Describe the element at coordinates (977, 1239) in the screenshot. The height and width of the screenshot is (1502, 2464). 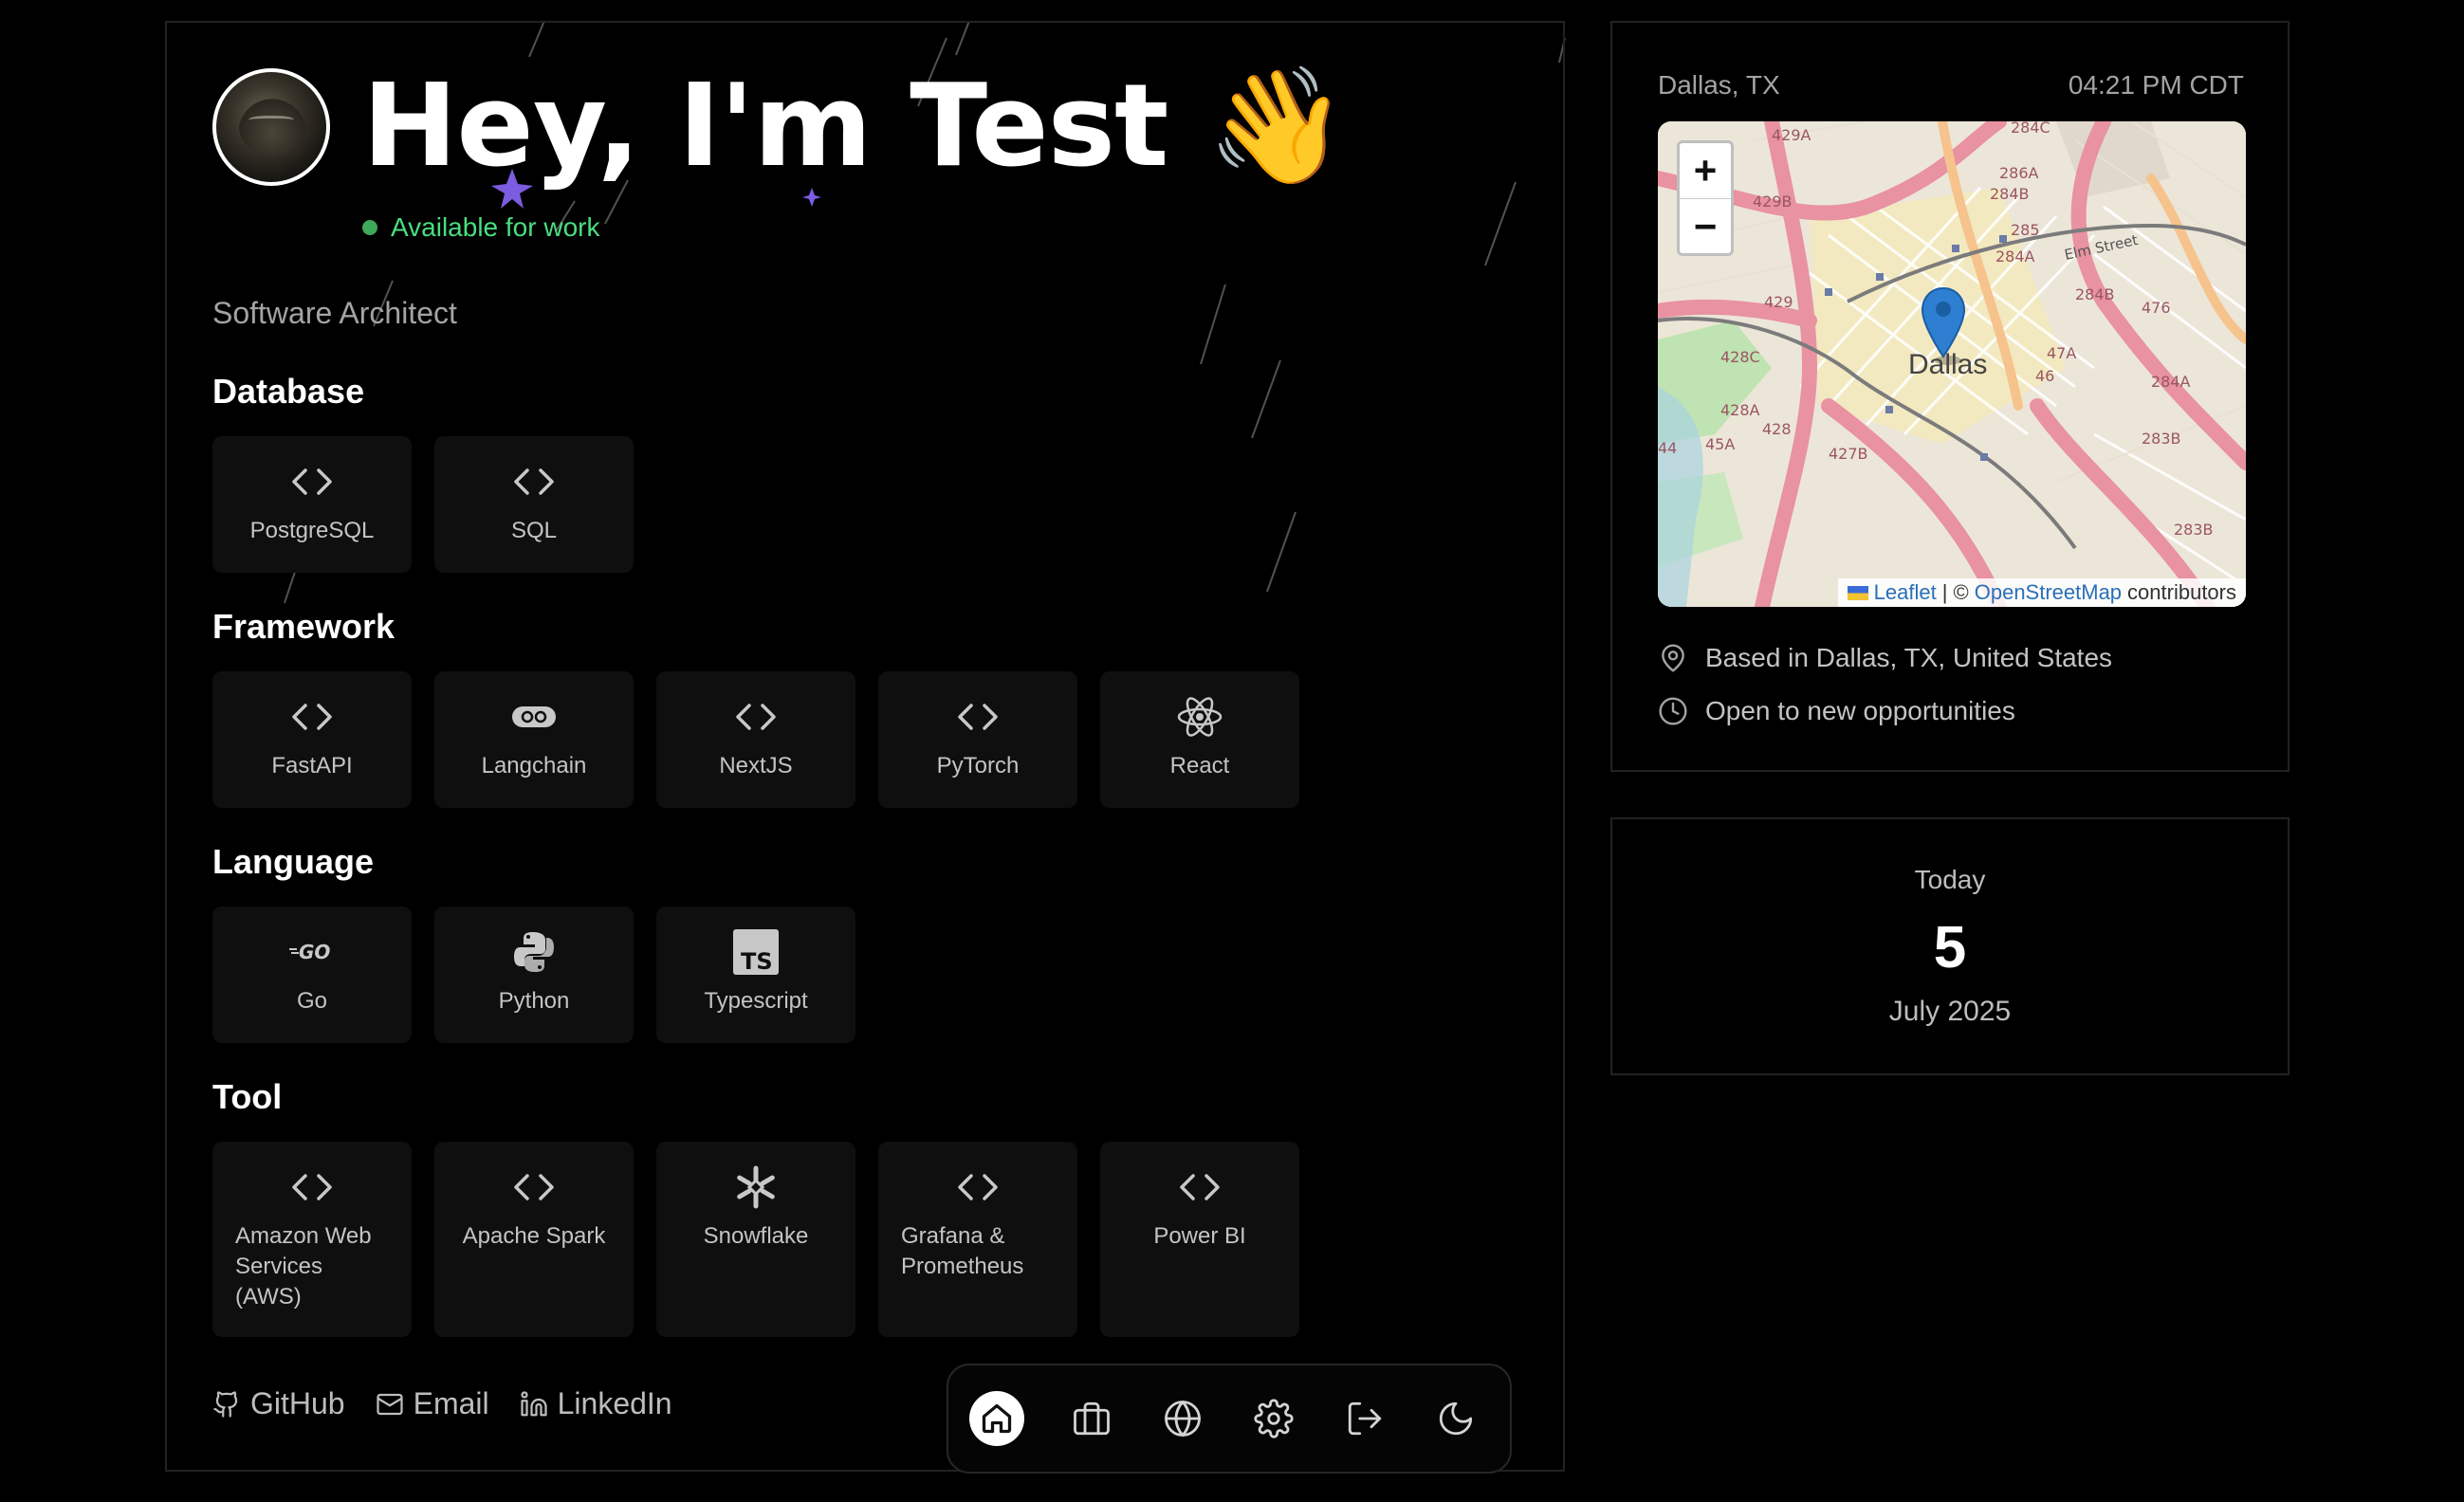
I see `skill-tile-grafana-prometheus: Grafana & Prometheus` at that location.